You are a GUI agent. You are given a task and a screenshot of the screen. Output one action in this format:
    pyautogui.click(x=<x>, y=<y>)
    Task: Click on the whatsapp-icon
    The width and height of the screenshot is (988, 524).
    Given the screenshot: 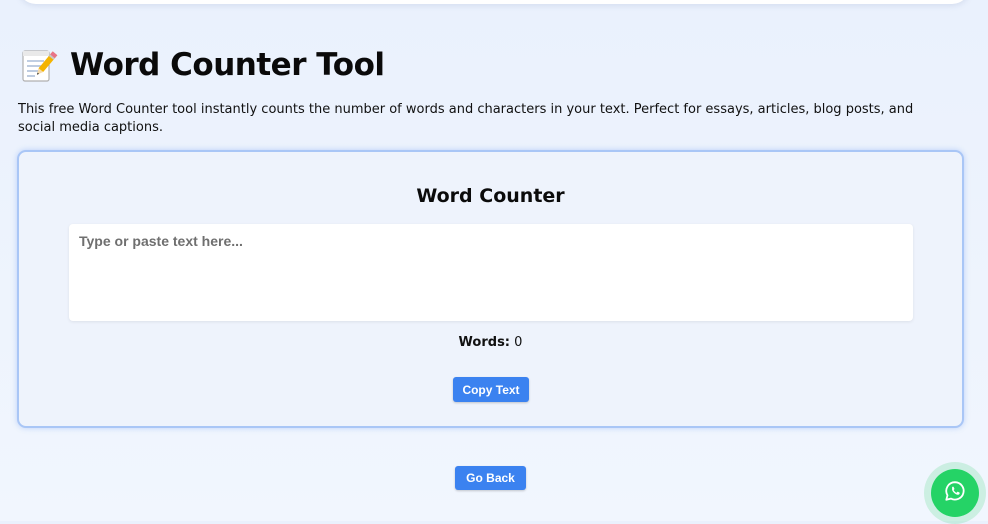 What is the action you would take?
    pyautogui.click(x=955, y=493)
    